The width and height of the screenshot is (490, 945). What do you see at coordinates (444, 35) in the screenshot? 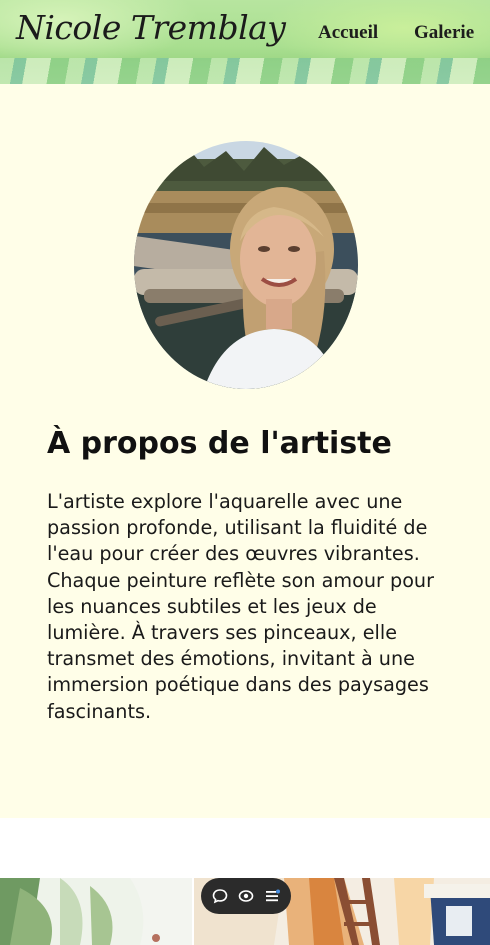
I see `nav-link-galerie: Galerie` at bounding box center [444, 35].